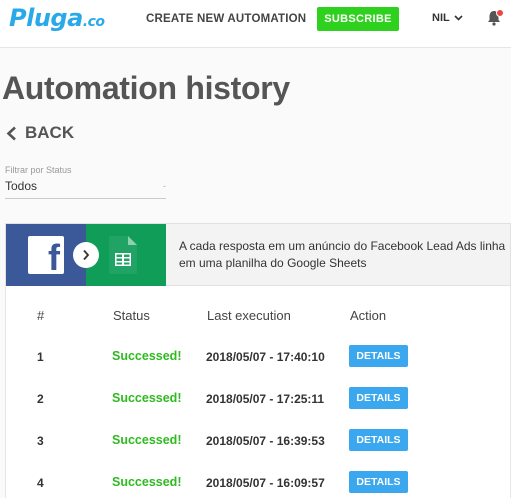 Image resolution: width=511 pixels, height=498 pixels. What do you see at coordinates (40, 483) in the screenshot?
I see `row-number: 4` at bounding box center [40, 483].